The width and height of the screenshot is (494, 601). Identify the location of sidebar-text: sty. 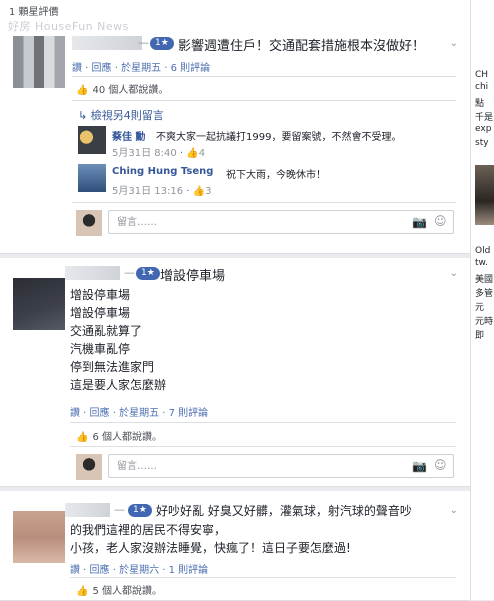
(482, 143).